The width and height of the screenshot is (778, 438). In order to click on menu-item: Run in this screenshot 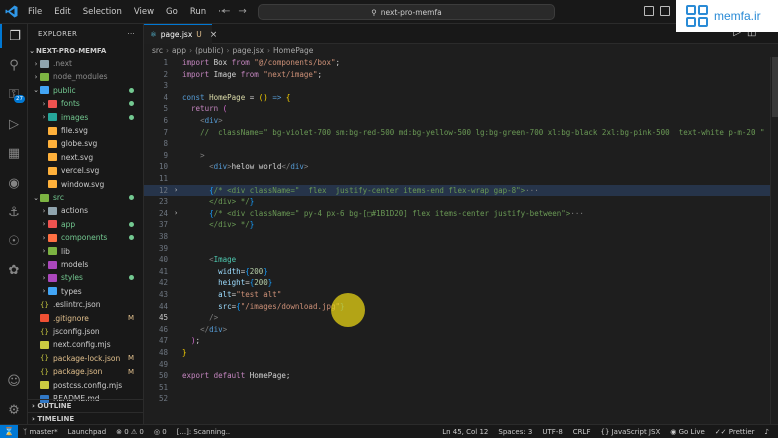, I will do `click(198, 12)`.